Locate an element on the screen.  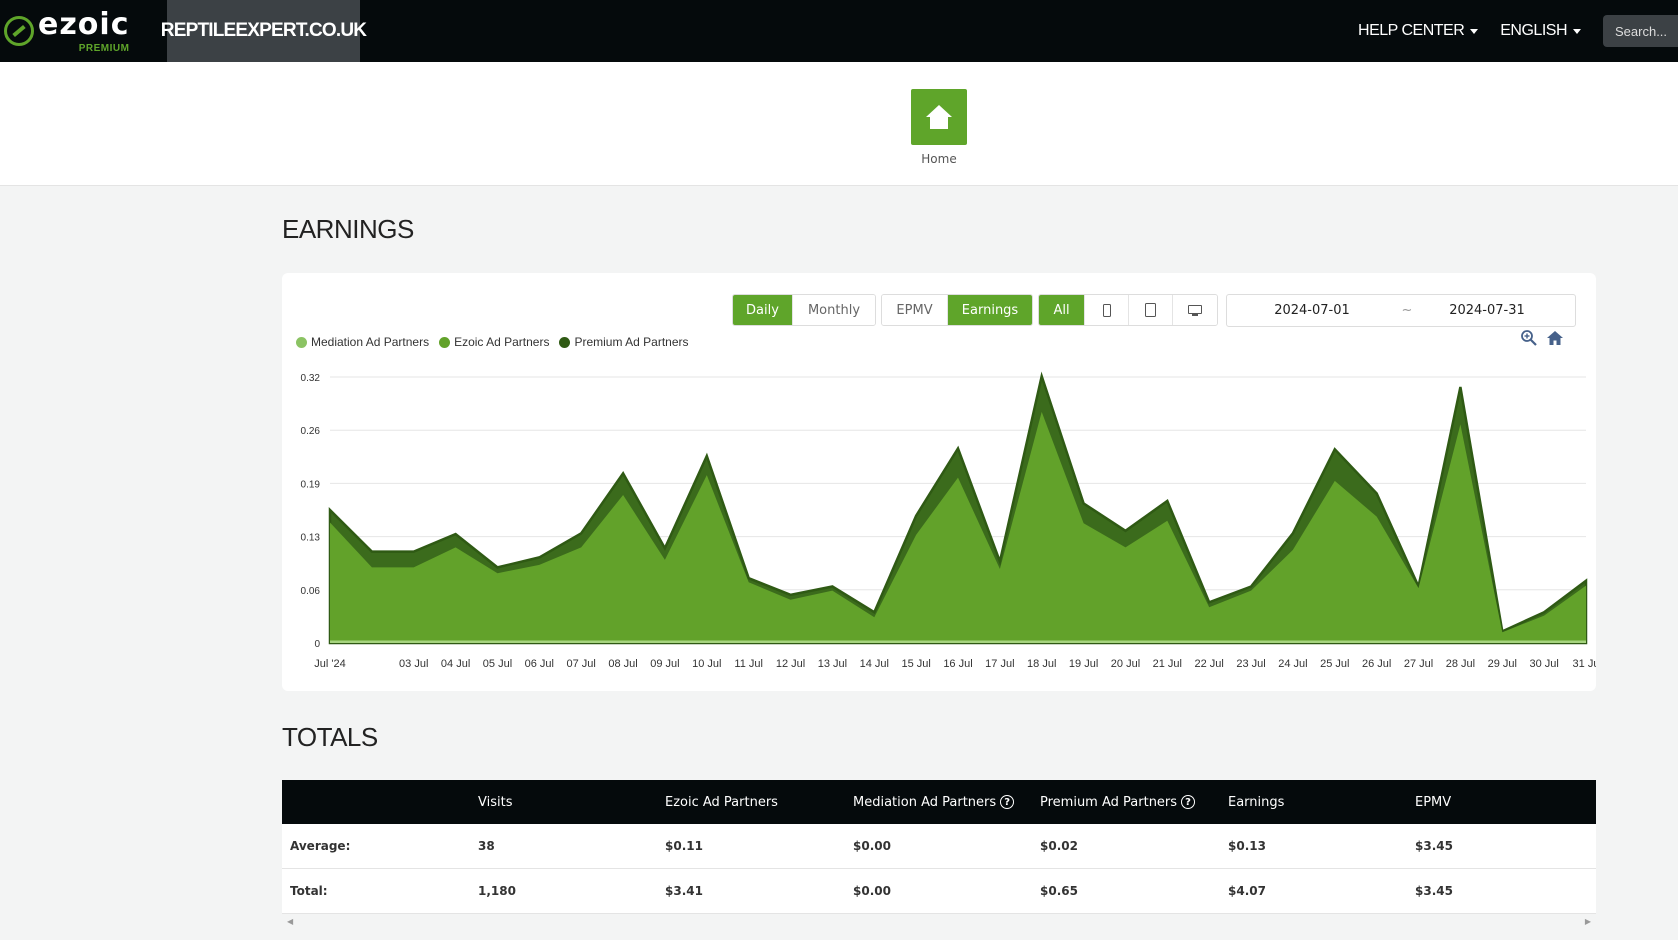
cell-ezoic: $0.11 is located at coordinates (684, 846).